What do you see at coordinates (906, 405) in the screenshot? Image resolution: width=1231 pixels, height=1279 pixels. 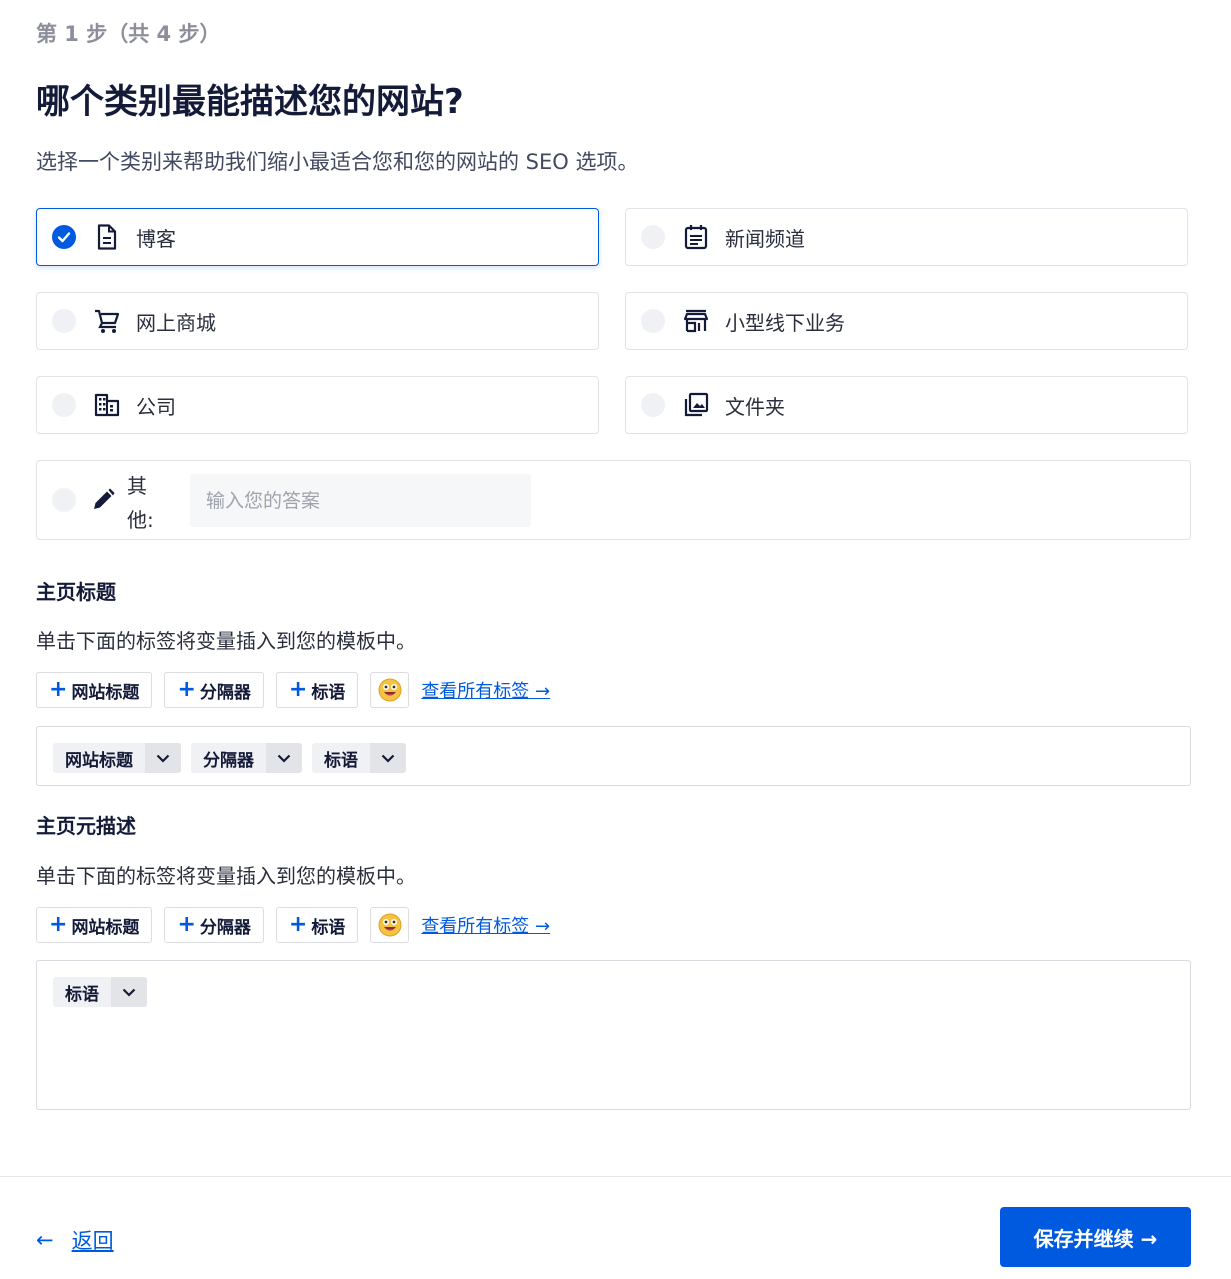 I see `category-option-portfolio: 文件夹` at bounding box center [906, 405].